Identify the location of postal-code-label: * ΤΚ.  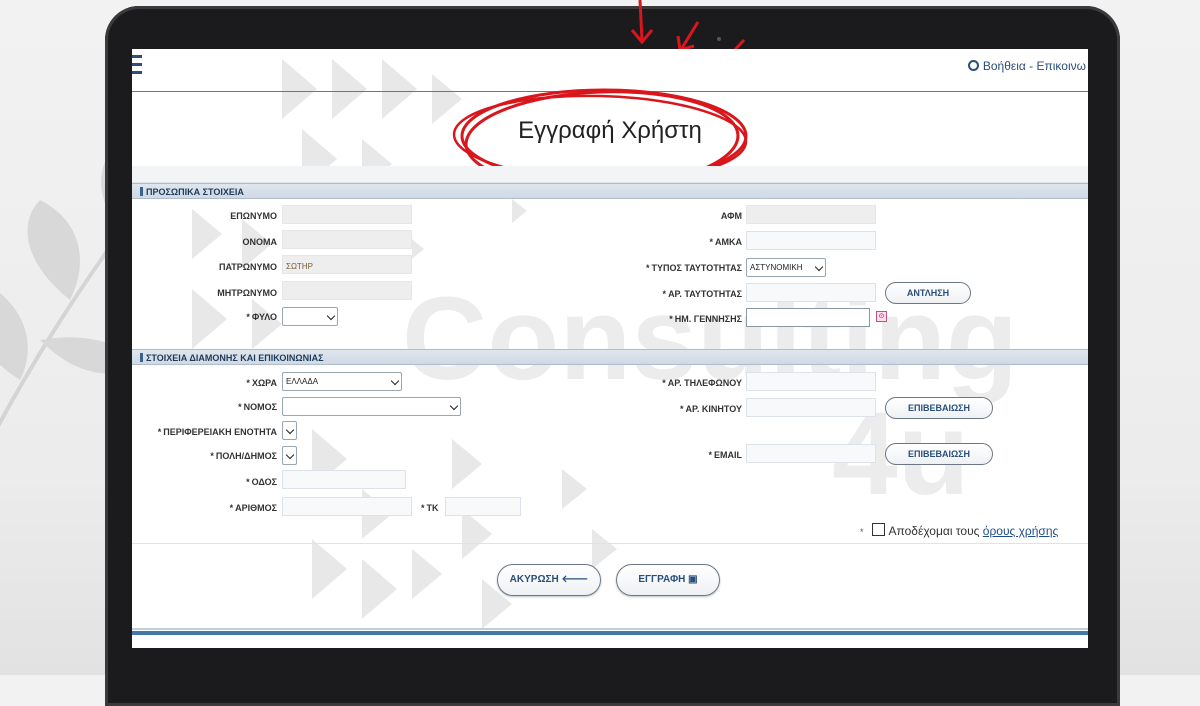
(430, 508).